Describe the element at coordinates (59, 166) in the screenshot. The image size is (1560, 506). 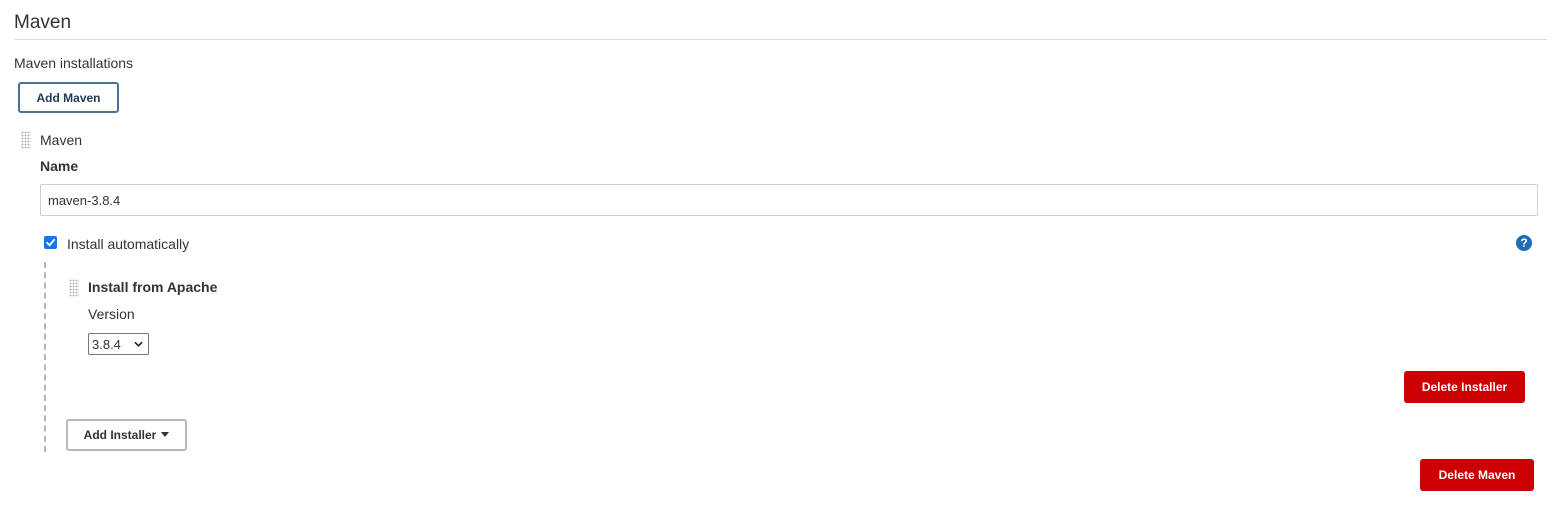
I see `name-label: Name` at that location.